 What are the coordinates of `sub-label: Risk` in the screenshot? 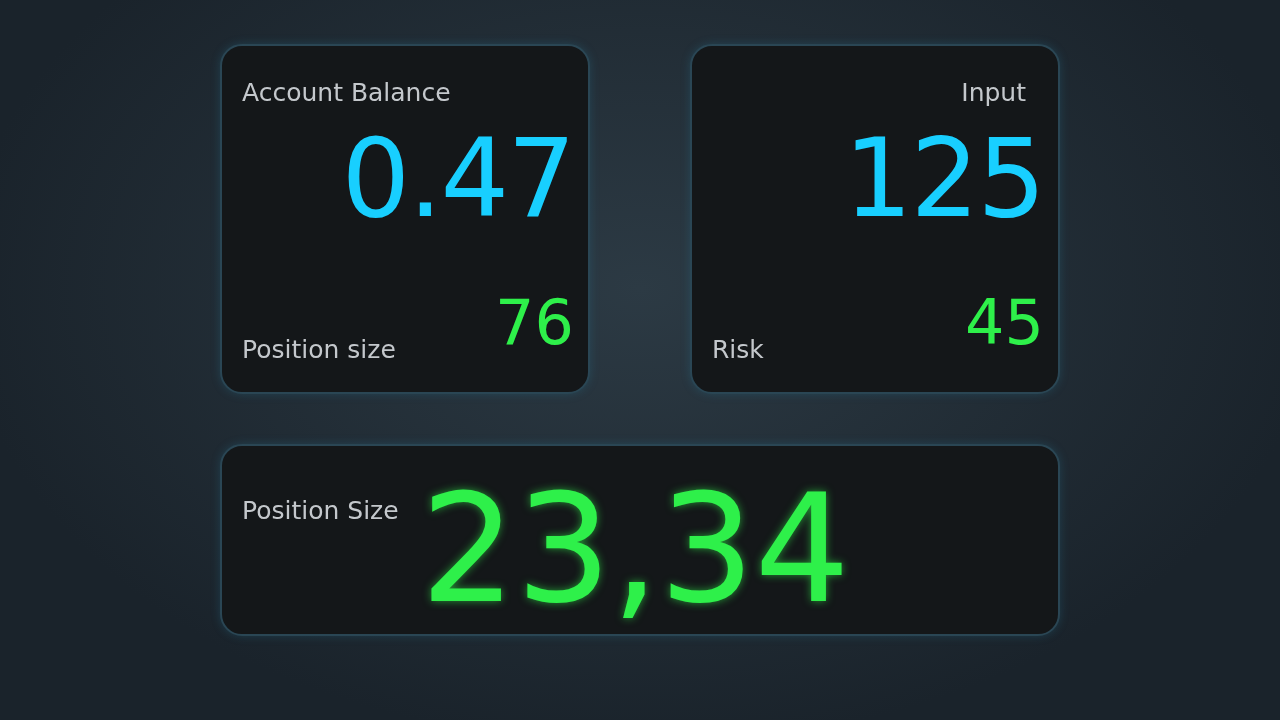 It's located at (738, 349).